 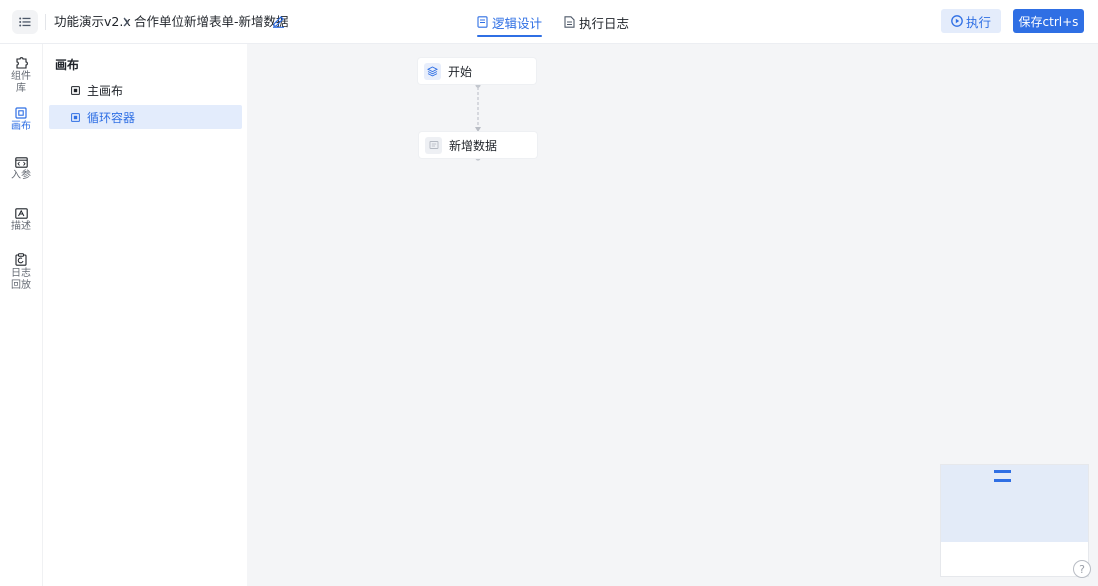 I want to click on tab-execution-log-label: 执行日志, so click(x=604, y=23).